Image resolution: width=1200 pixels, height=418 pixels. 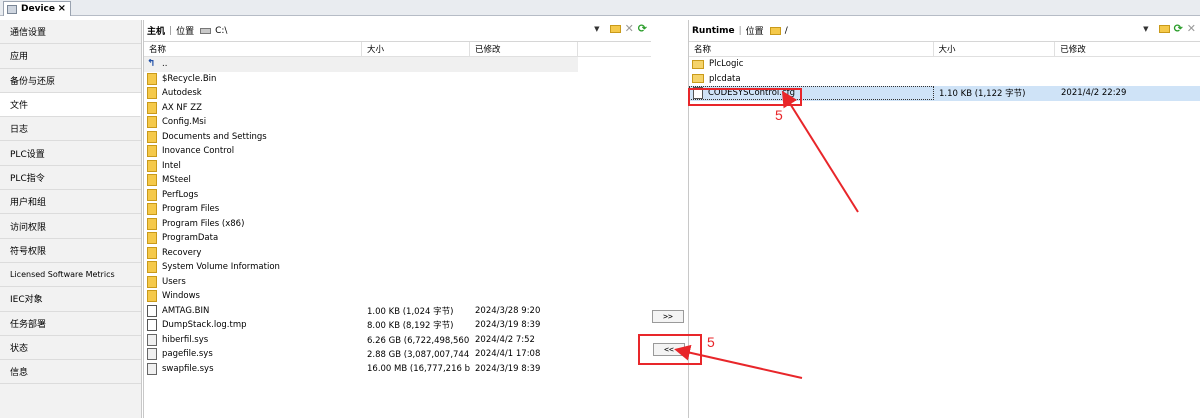 What do you see at coordinates (361, 253) in the screenshot?
I see `file-row: Recovery` at bounding box center [361, 253].